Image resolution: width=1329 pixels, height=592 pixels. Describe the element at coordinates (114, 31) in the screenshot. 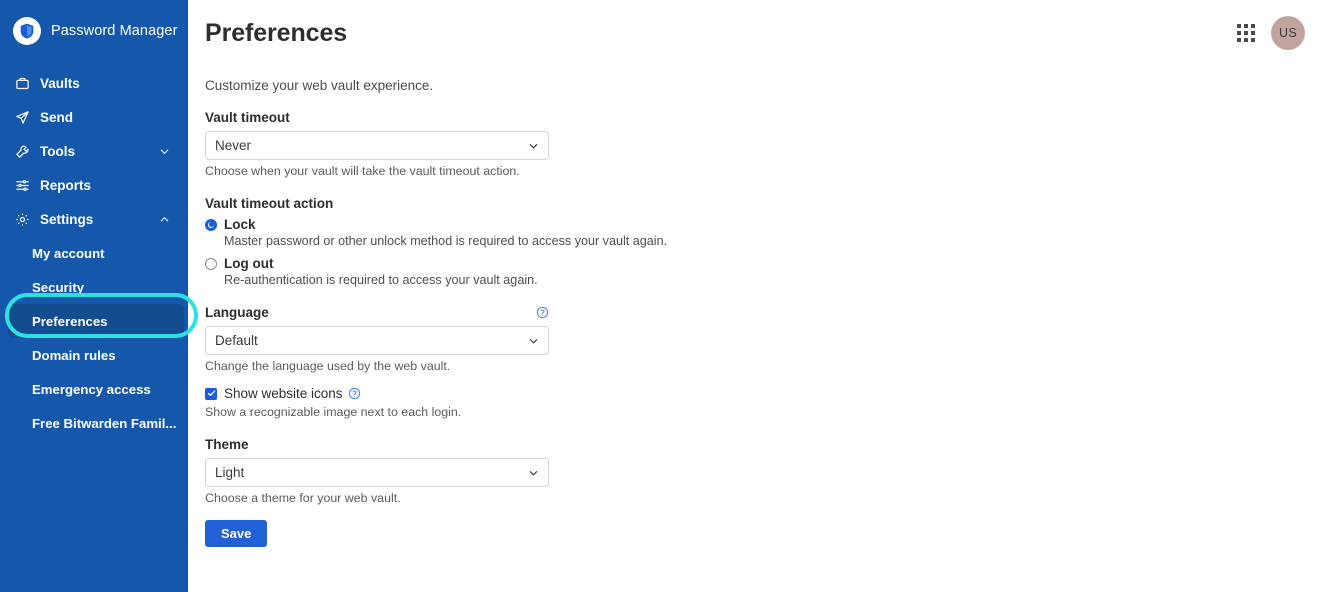

I see `brand-name: Password Manager` at that location.